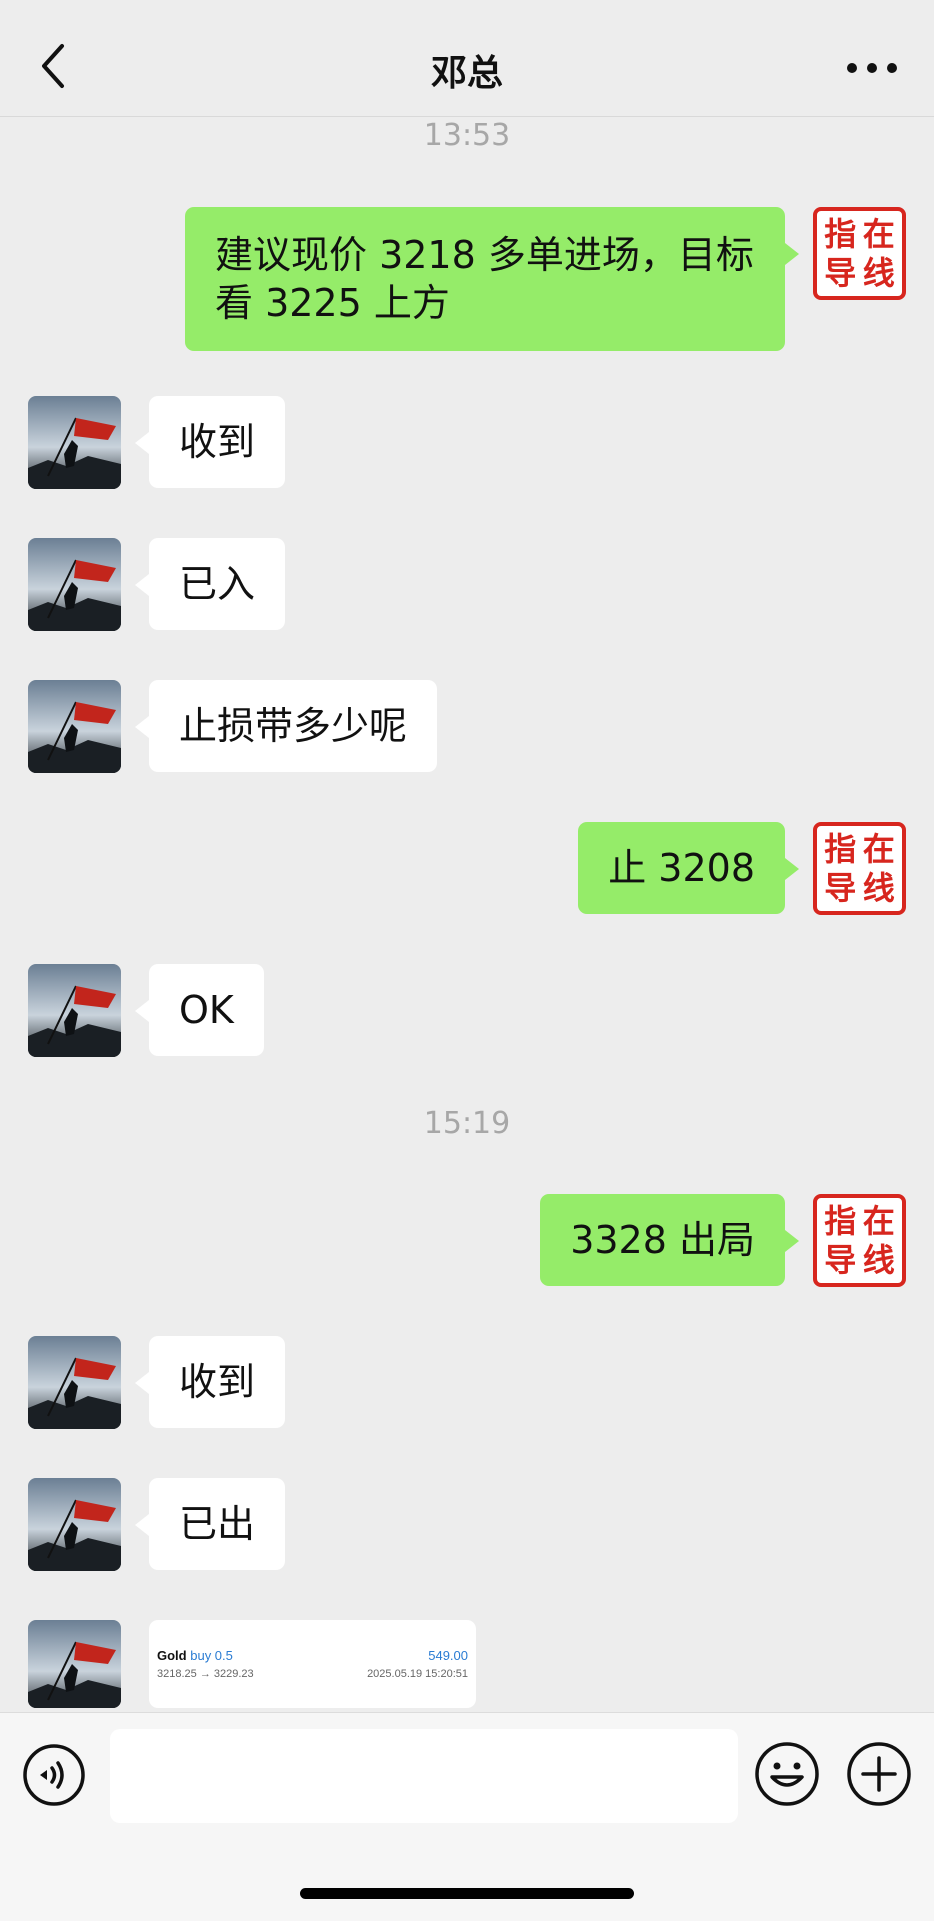 The height and width of the screenshot is (1921, 934). Describe the element at coordinates (787, 1774) in the screenshot. I see `emoji-icon` at that location.